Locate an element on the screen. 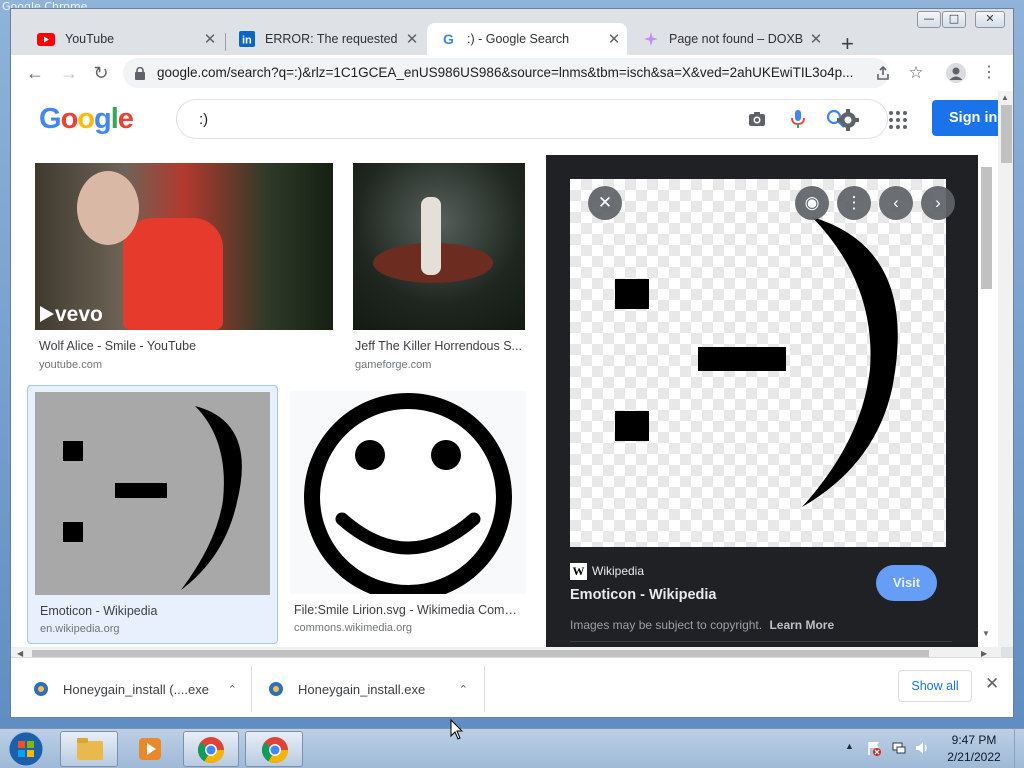 The image size is (1024, 768). visit-button: Visit is located at coordinates (906, 583).